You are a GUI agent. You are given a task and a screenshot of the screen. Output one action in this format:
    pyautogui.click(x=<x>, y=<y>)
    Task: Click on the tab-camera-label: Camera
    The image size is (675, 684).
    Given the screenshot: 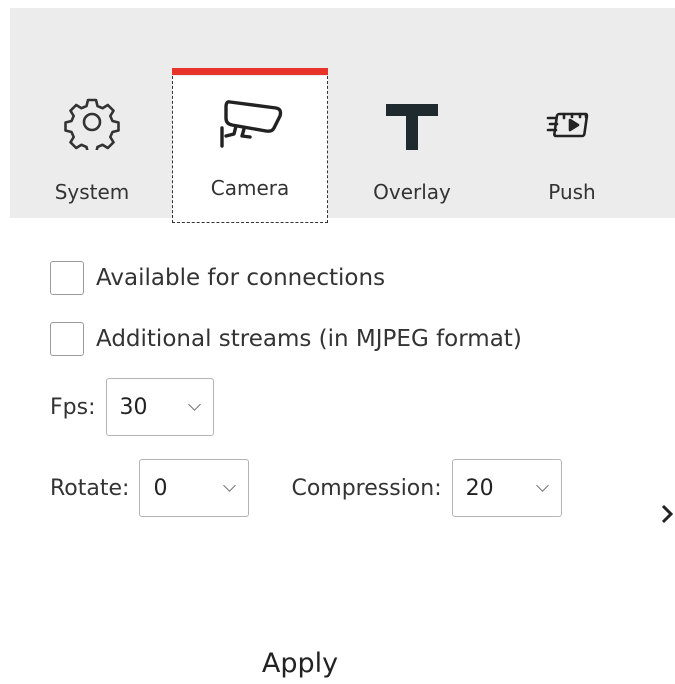 What is the action you would take?
    pyautogui.click(x=250, y=188)
    